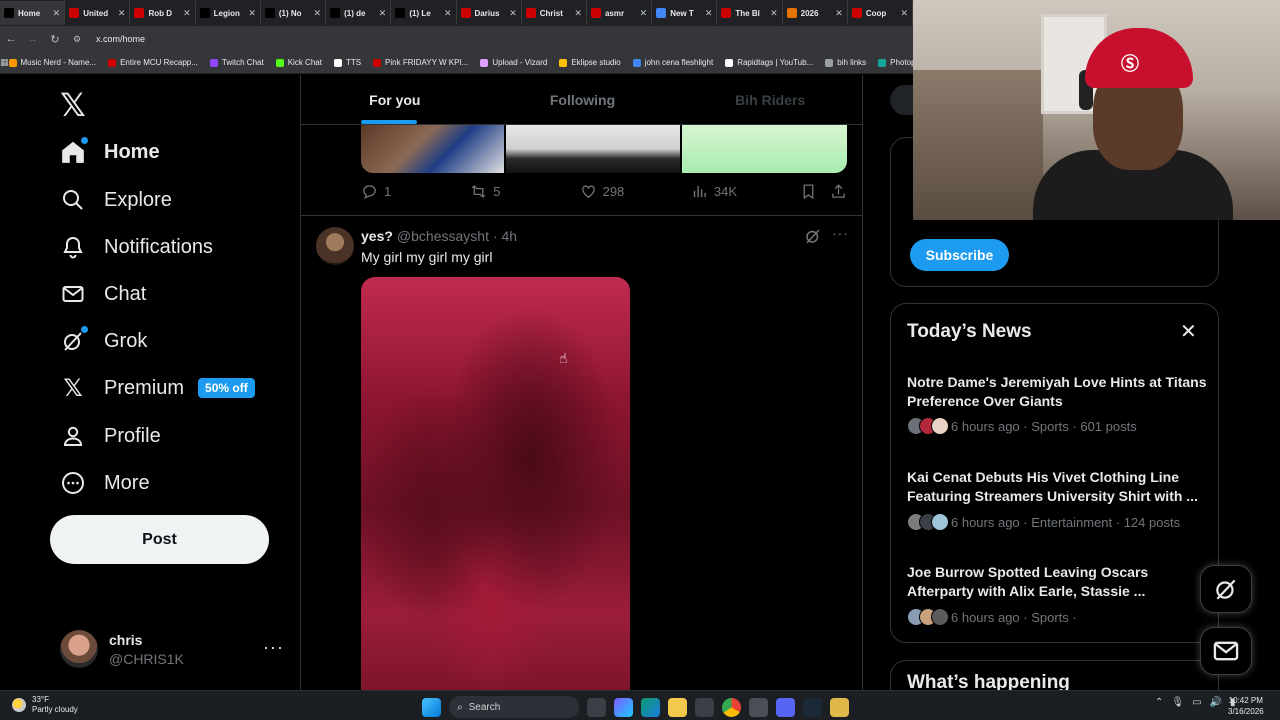 The width and height of the screenshot is (1280, 720). Describe the element at coordinates (77, 39) in the screenshot. I see `site-info-icon: ⚙` at that location.